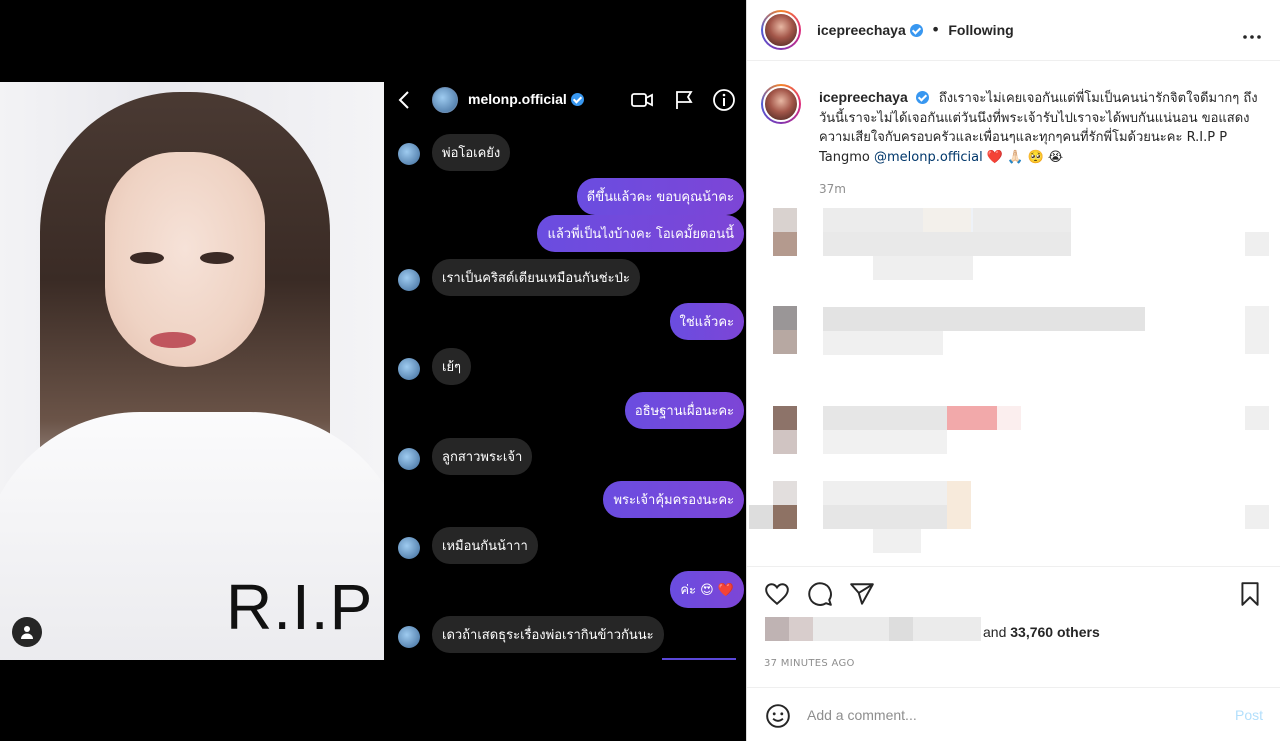  Describe the element at coordinates (660, 196) in the screenshot. I see `dm-message: ดีขึ้นแล้วคะ ขอบคุณน้าคะ` at that location.